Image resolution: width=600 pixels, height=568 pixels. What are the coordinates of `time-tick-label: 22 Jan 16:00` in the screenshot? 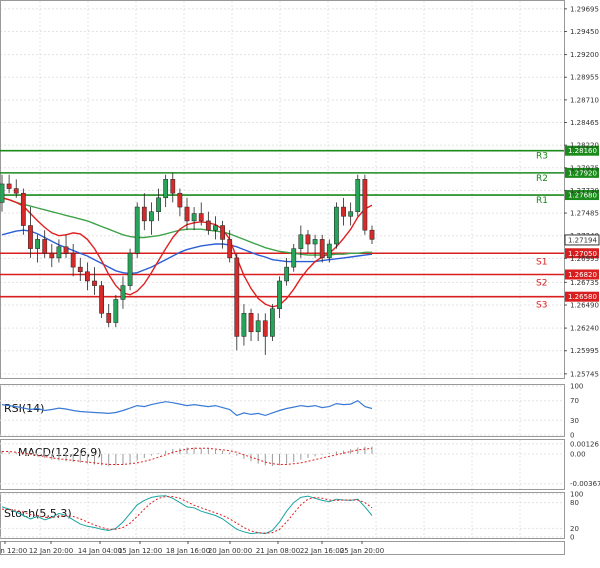 It's located at (322, 551).